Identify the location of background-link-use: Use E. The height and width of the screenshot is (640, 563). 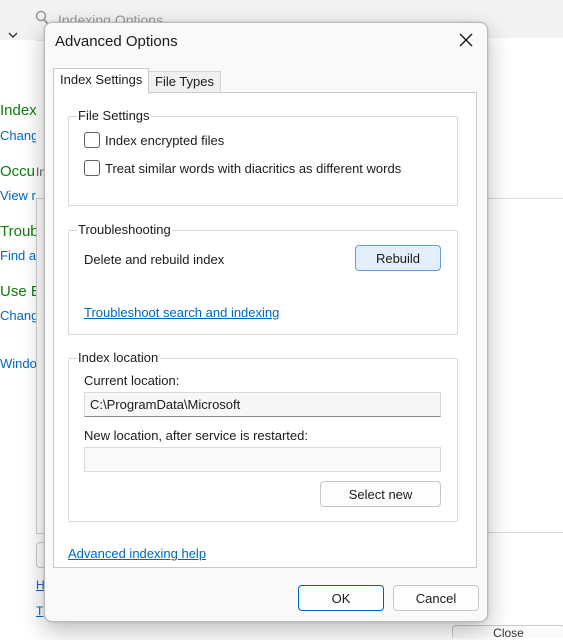
(18, 291).